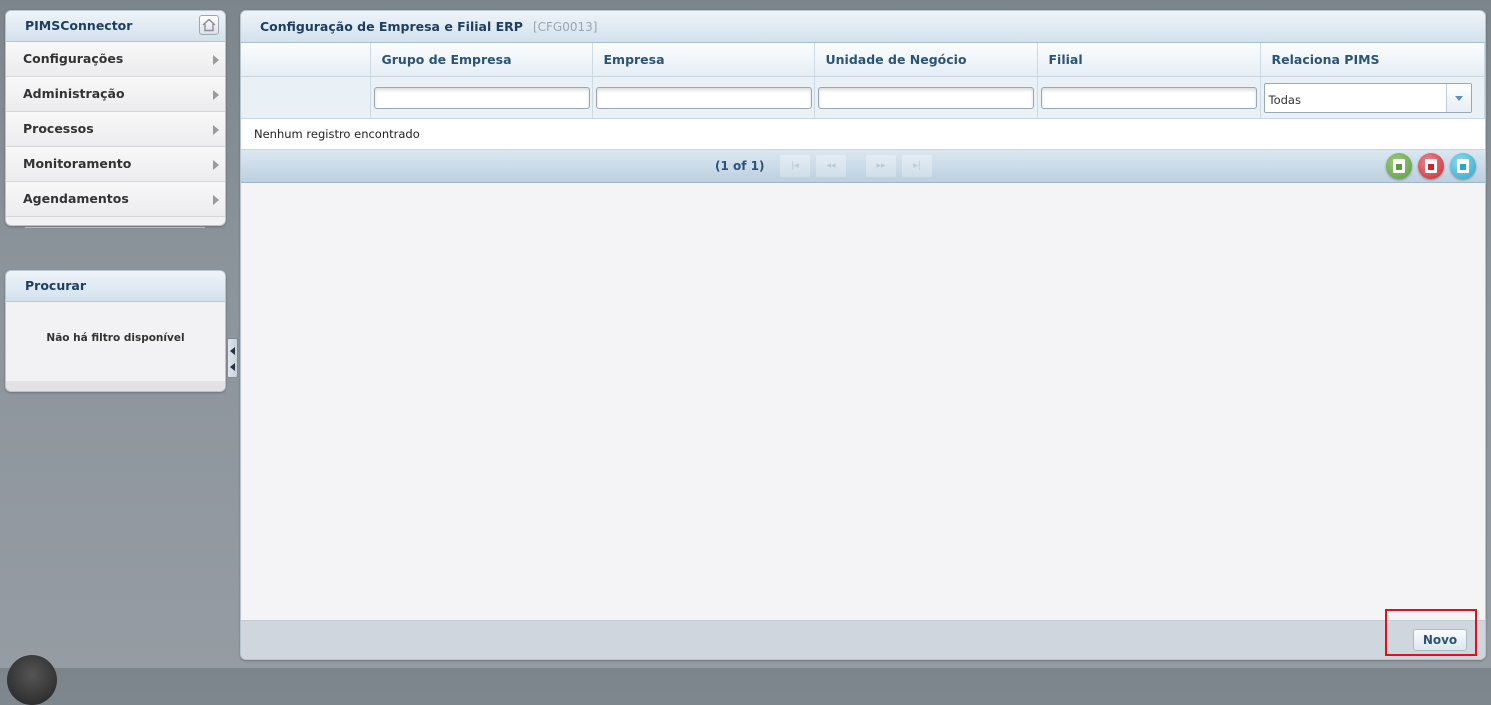 Image resolution: width=1491 pixels, height=705 pixels. I want to click on menu-item-monitoramento: Monitoramento, so click(115, 164).